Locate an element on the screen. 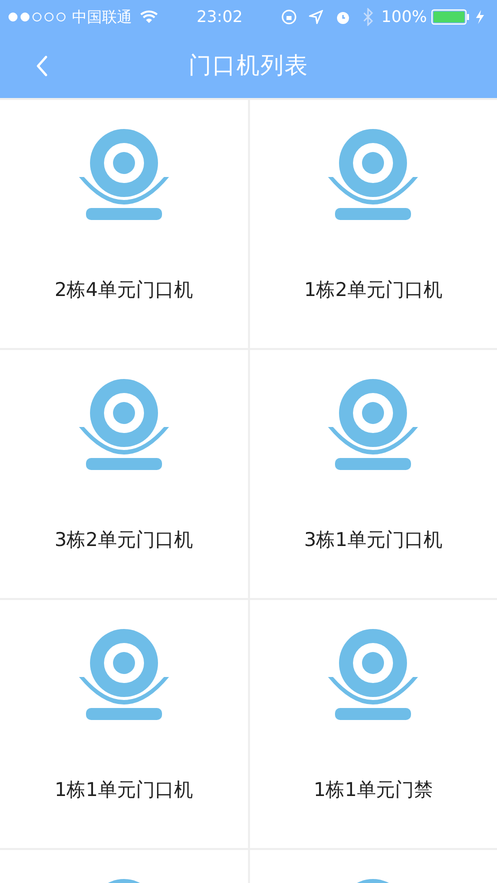 The image size is (497, 883). device-tile: 1栋1单元门禁 is located at coordinates (373, 724).